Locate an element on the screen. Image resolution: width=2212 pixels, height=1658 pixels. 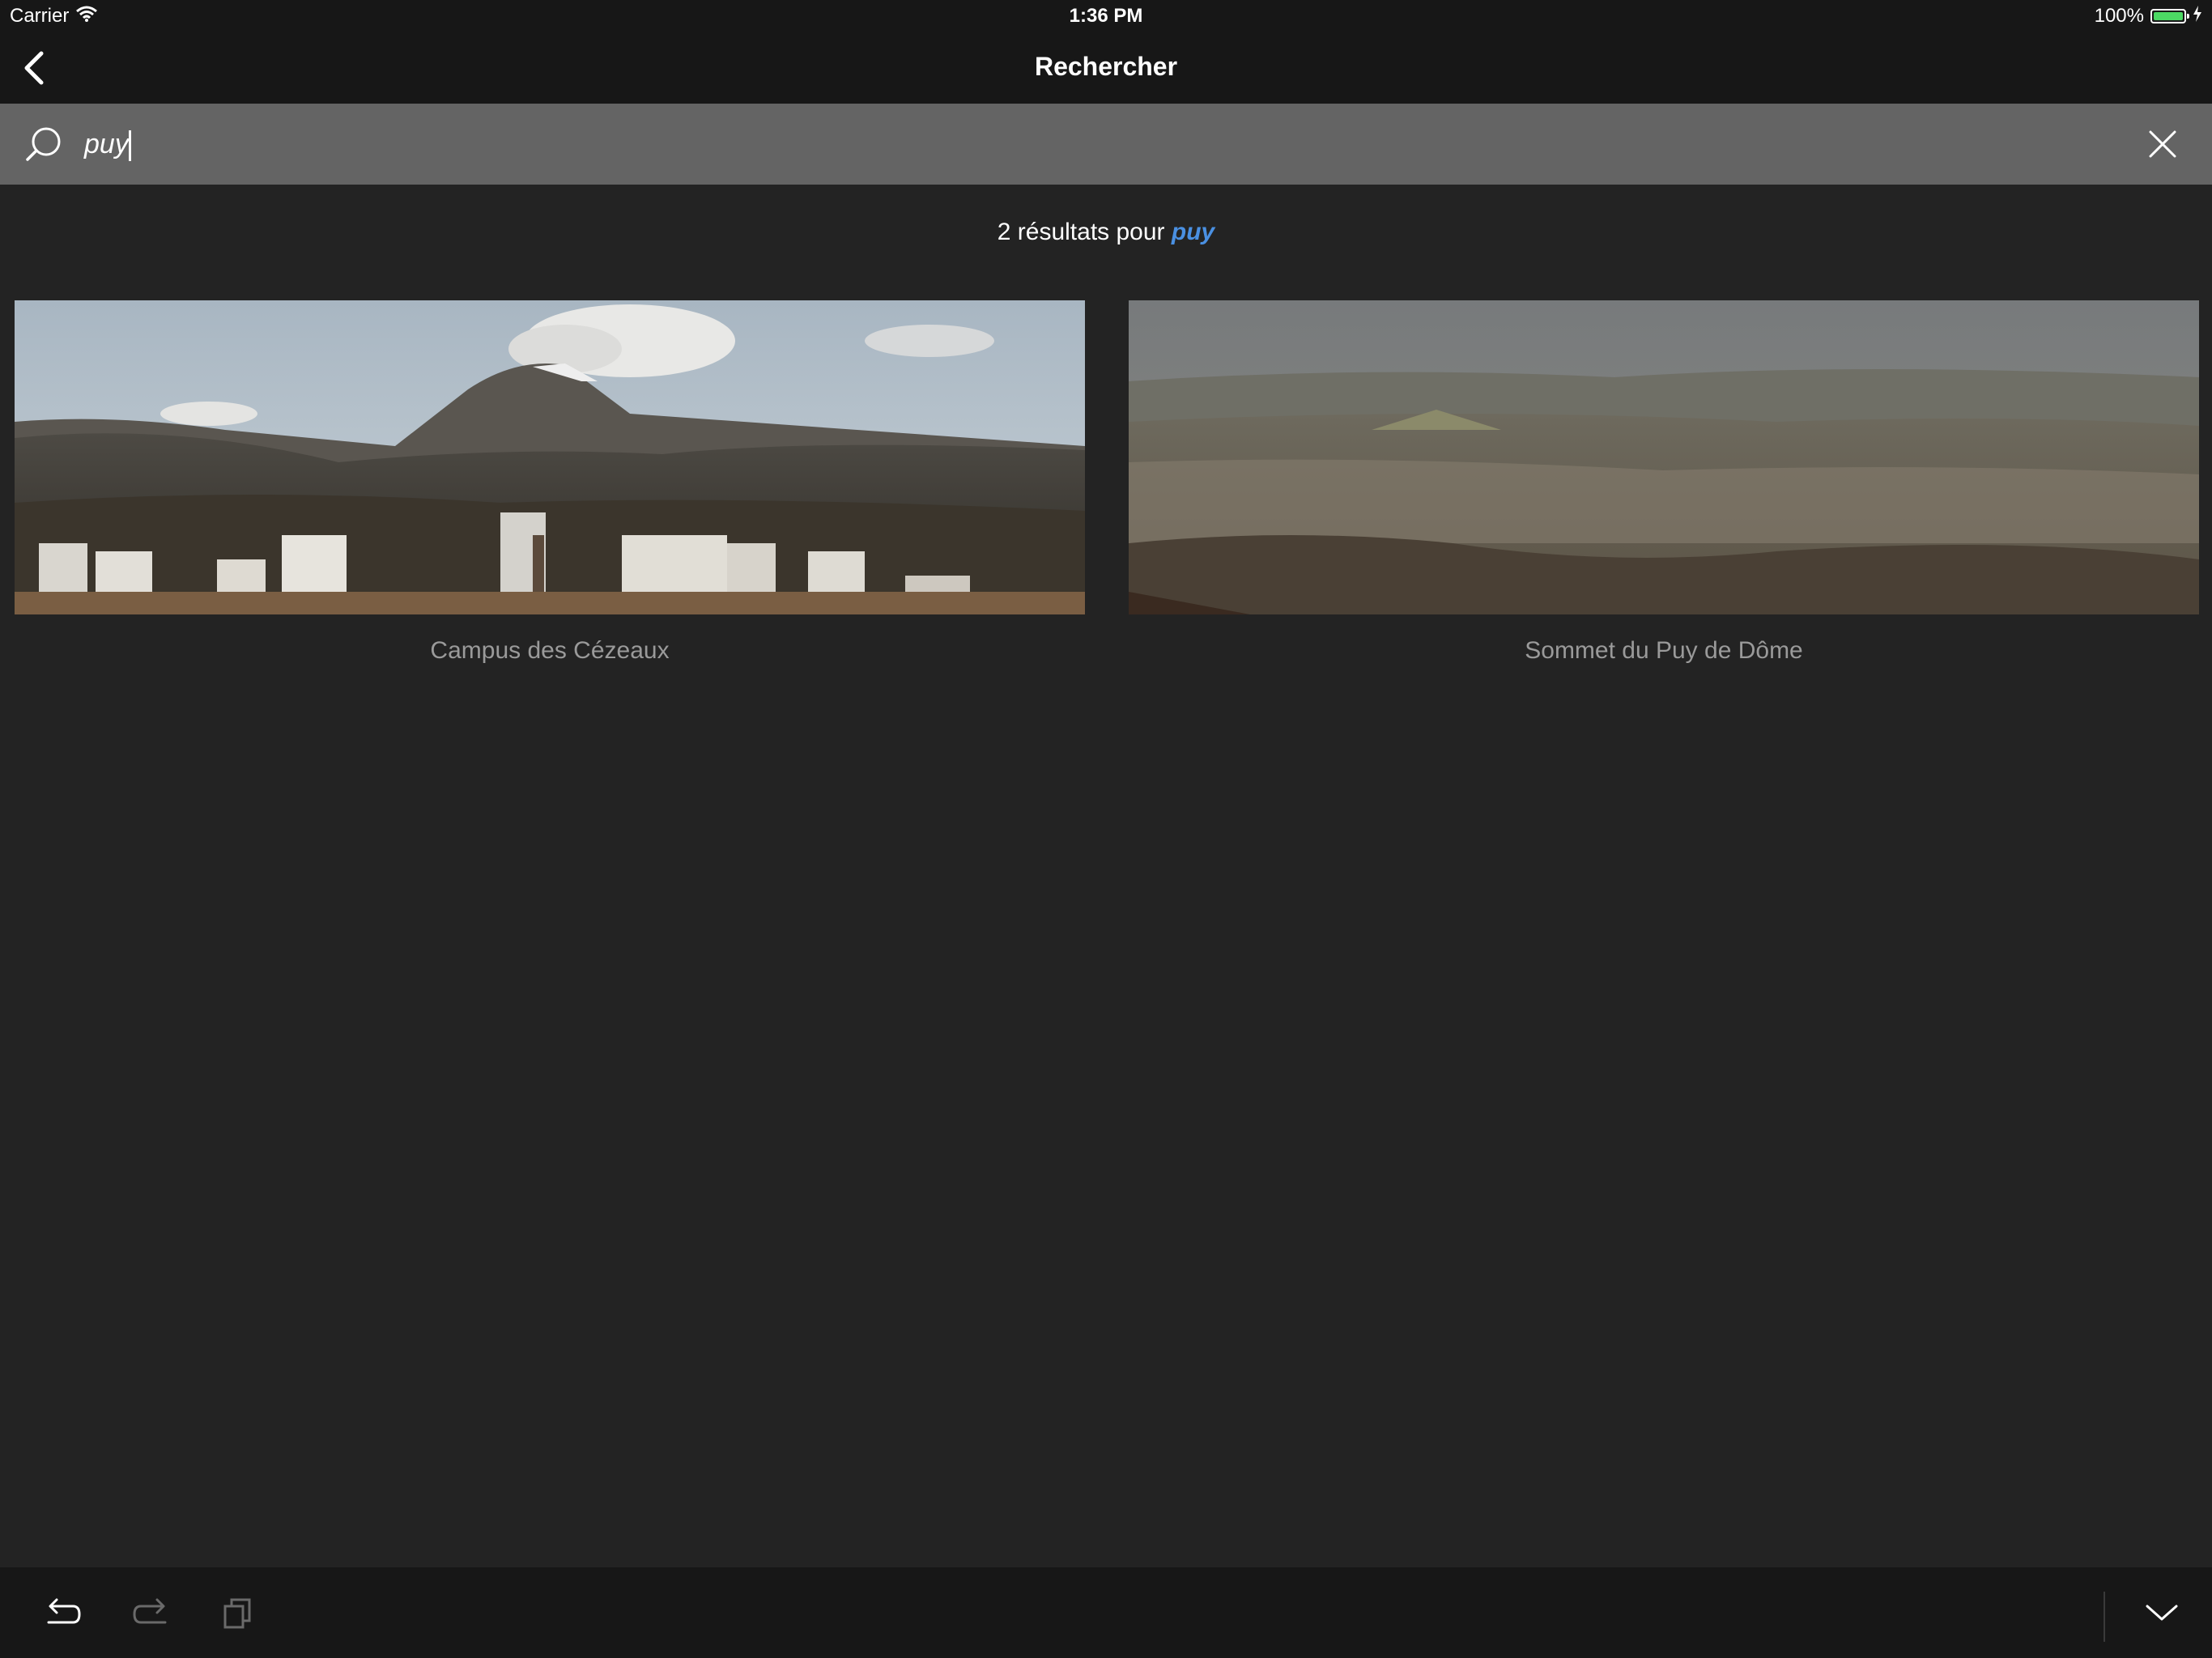
redo-button is located at coordinates (151, 1612).